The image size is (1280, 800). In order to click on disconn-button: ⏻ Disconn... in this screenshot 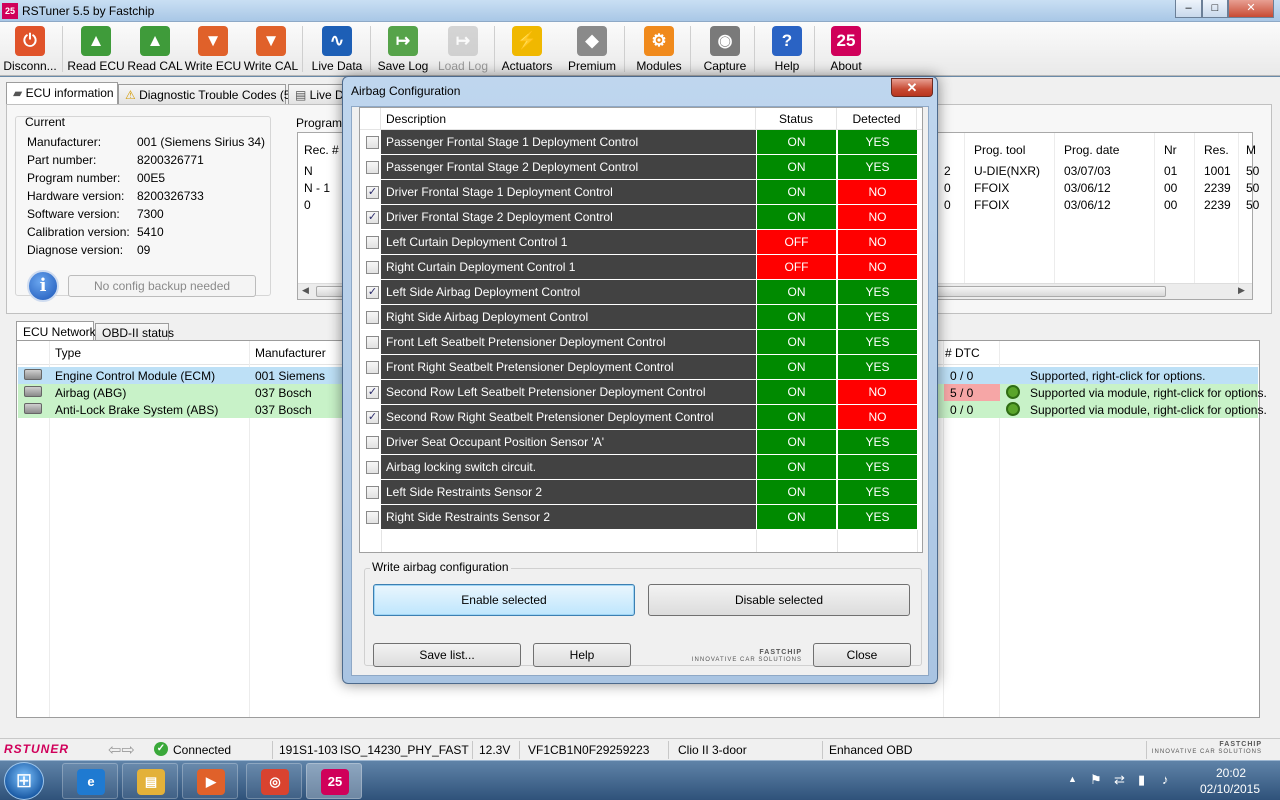, I will do `click(30, 49)`.